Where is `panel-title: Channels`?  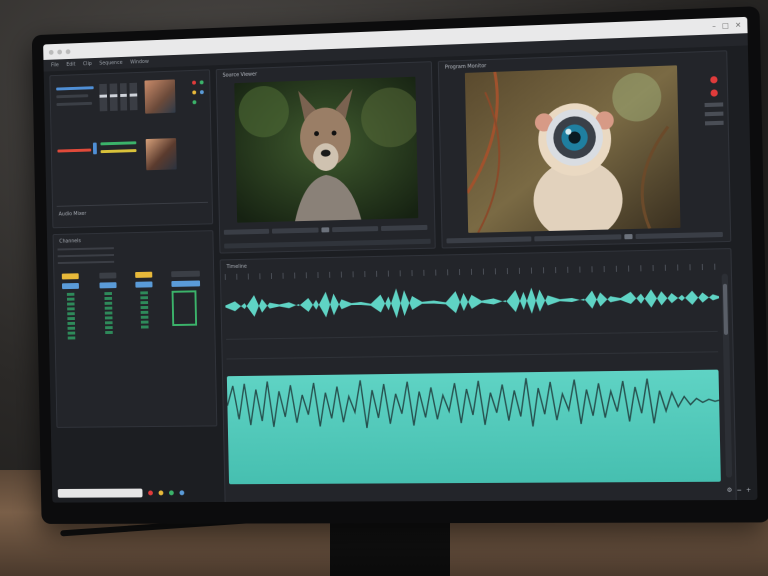
panel-title: Channels is located at coordinates (70, 241).